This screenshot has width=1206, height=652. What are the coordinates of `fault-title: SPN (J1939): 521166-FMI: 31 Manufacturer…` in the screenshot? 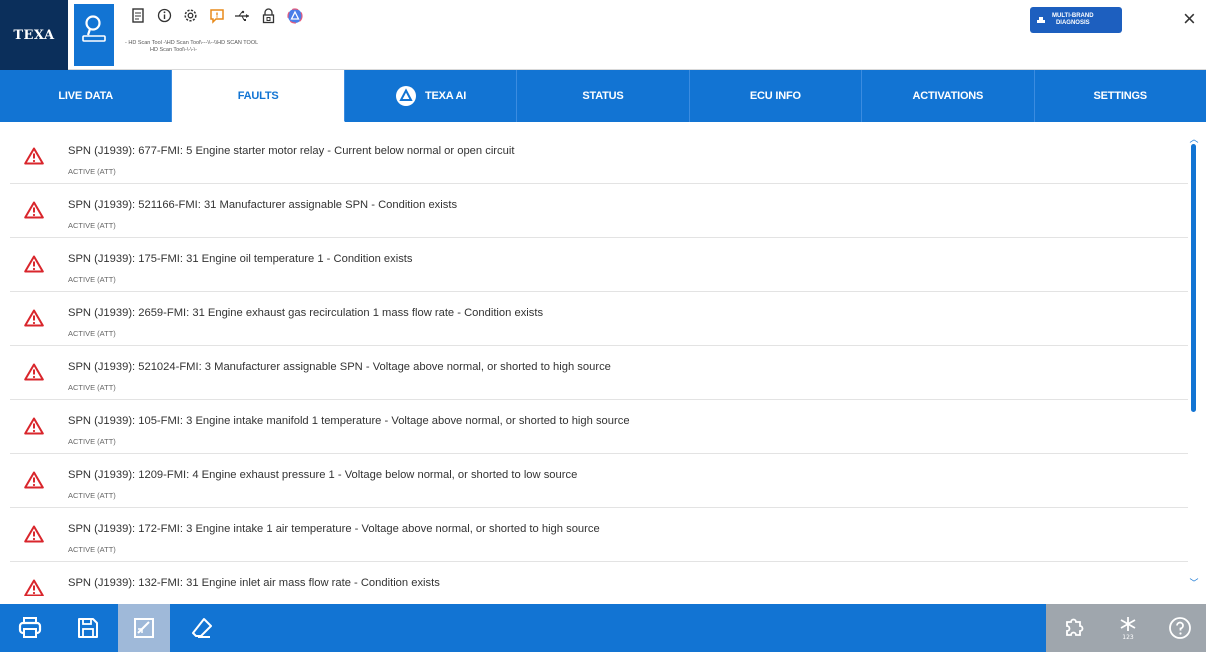 It's located at (263, 205).